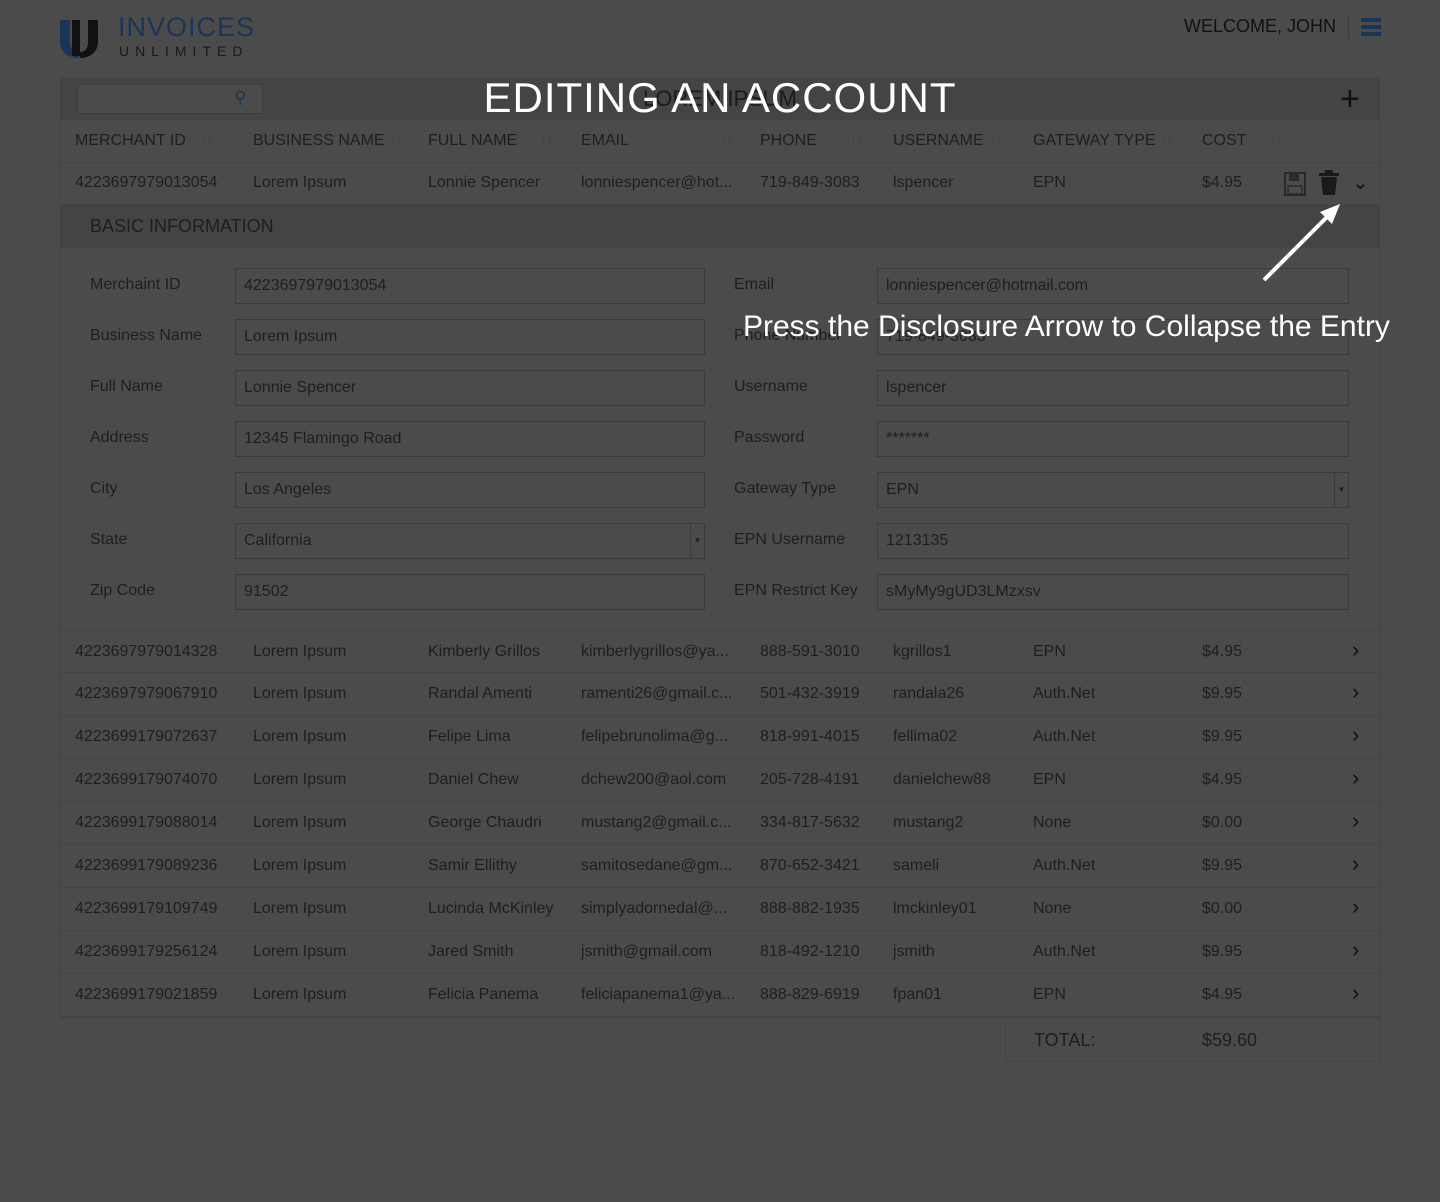 The width and height of the screenshot is (1440, 1202). I want to click on column-header: FULL NAME, so click(472, 141).